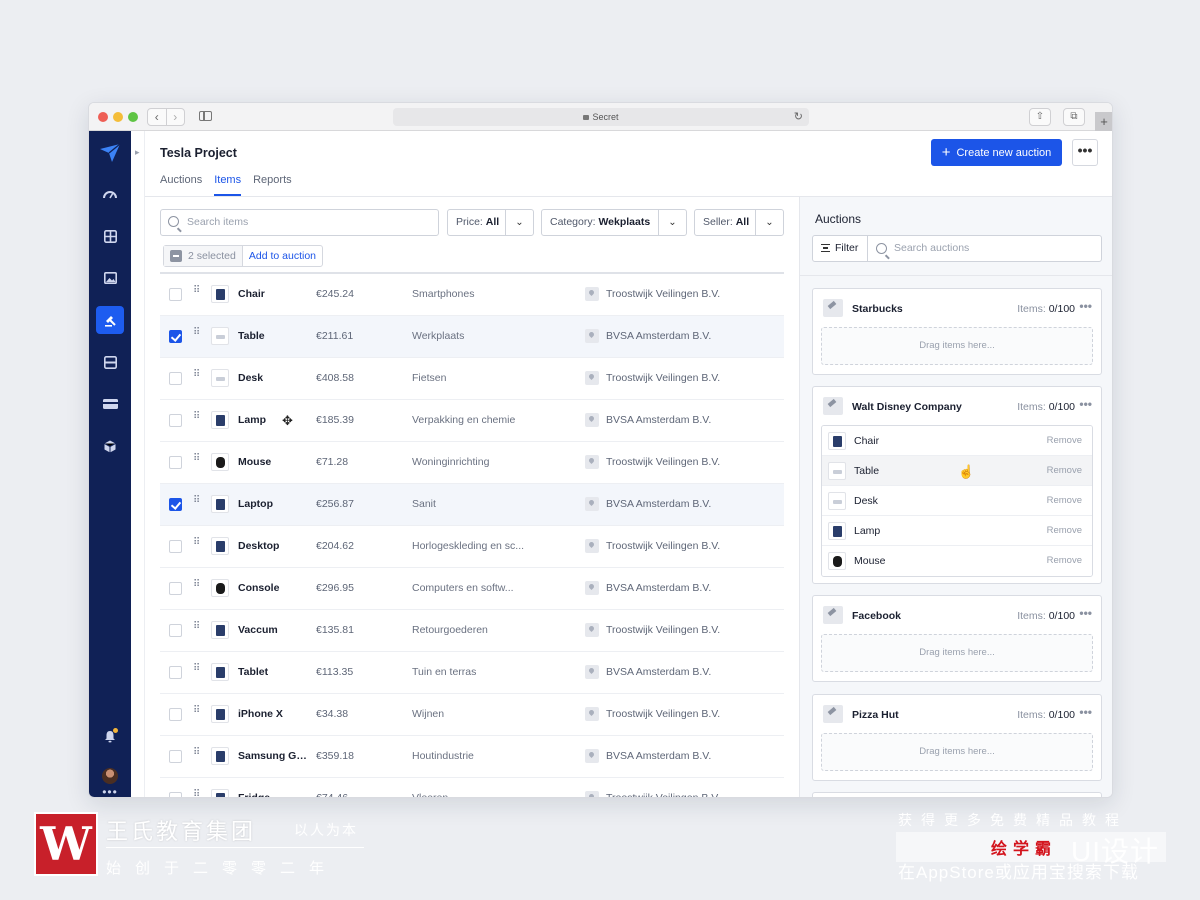 This screenshot has width=1200, height=900. What do you see at coordinates (205, 116) in the screenshot?
I see `sidebar-toggle-icon` at bounding box center [205, 116].